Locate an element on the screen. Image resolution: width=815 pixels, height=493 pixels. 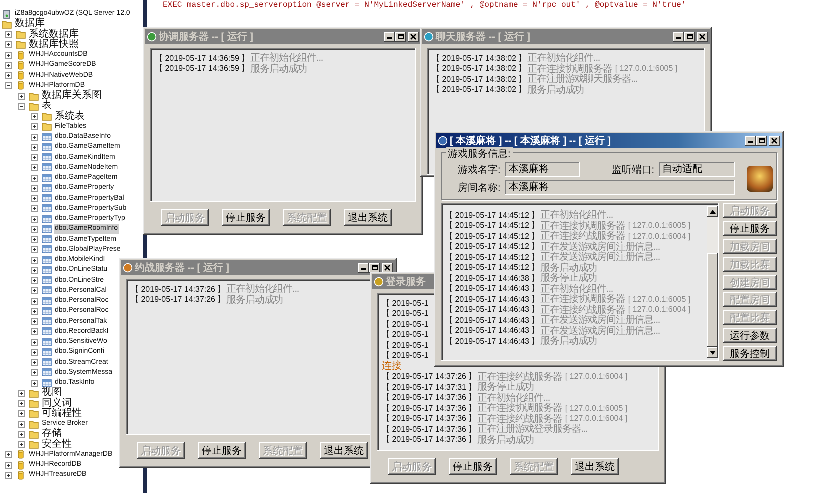
tree-item: 安全性 is located at coordinates (57, 445).